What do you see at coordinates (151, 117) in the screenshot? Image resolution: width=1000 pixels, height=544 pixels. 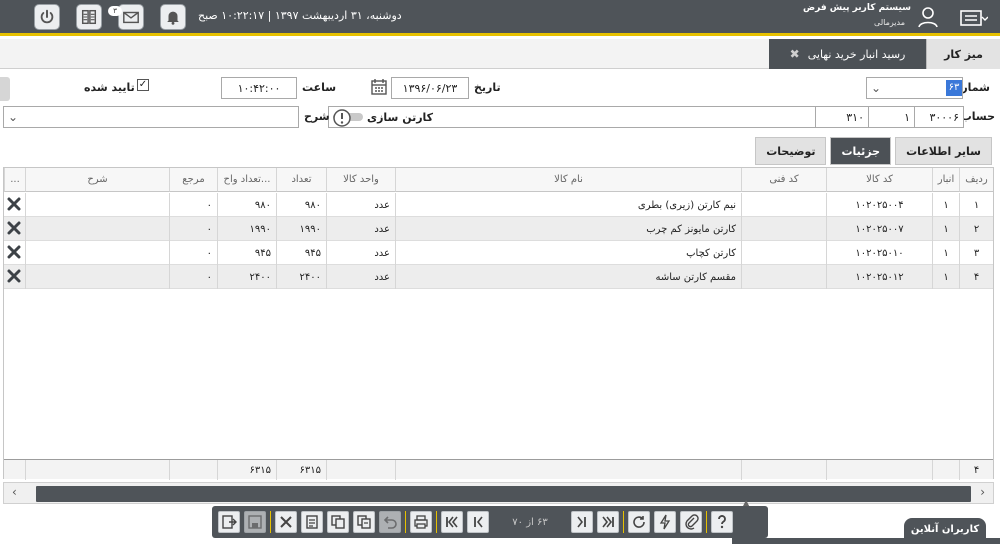 I see `desc-field: ⌄` at bounding box center [151, 117].